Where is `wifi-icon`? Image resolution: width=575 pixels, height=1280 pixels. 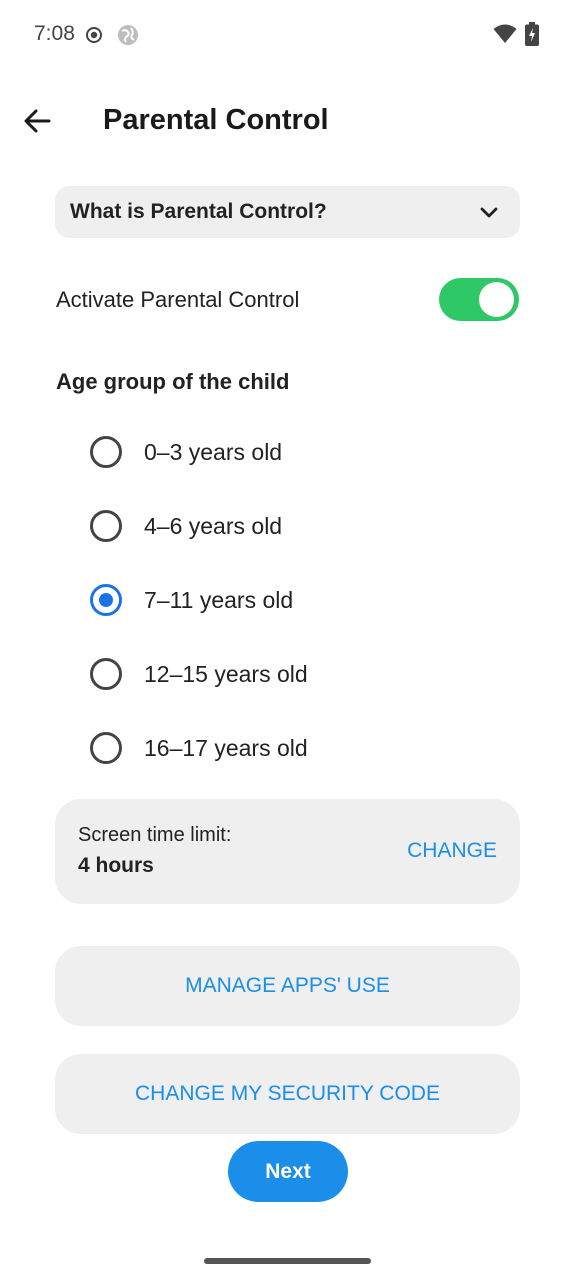
wifi-icon is located at coordinates (505, 34).